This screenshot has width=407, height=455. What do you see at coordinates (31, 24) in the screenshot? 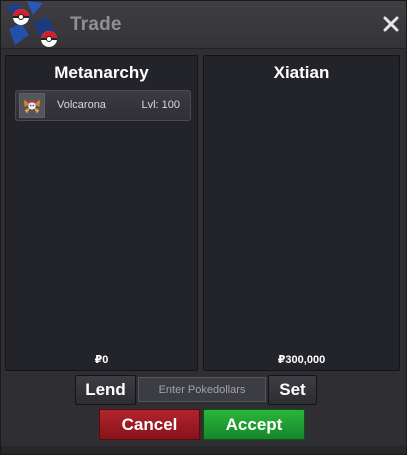
I see `game-logo-icon` at bounding box center [31, 24].